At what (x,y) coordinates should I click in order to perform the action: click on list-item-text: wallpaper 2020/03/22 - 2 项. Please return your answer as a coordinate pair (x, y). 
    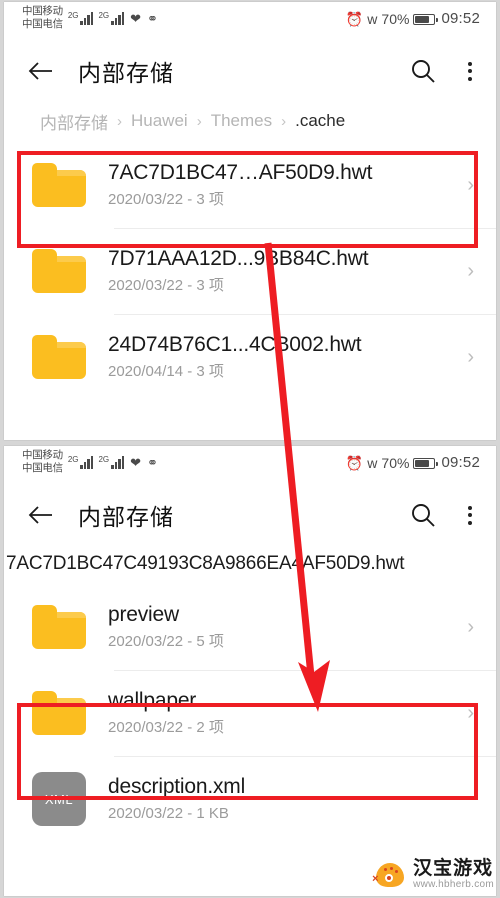
    Looking at the image, I should click on (283, 713).